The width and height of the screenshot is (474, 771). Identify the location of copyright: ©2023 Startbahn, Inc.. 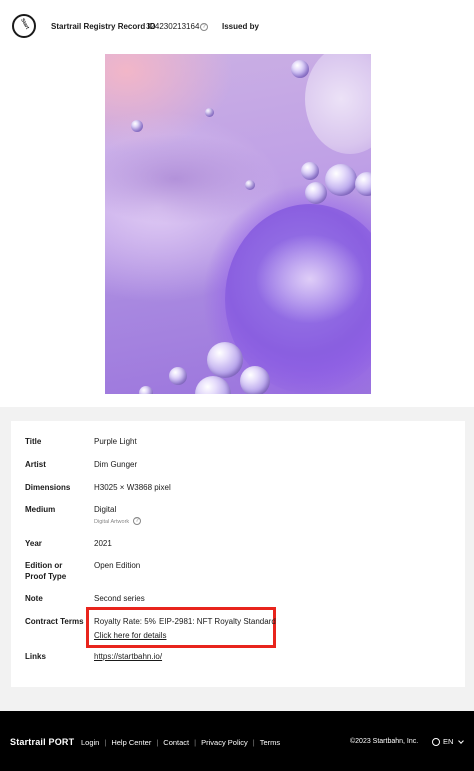
(384, 741).